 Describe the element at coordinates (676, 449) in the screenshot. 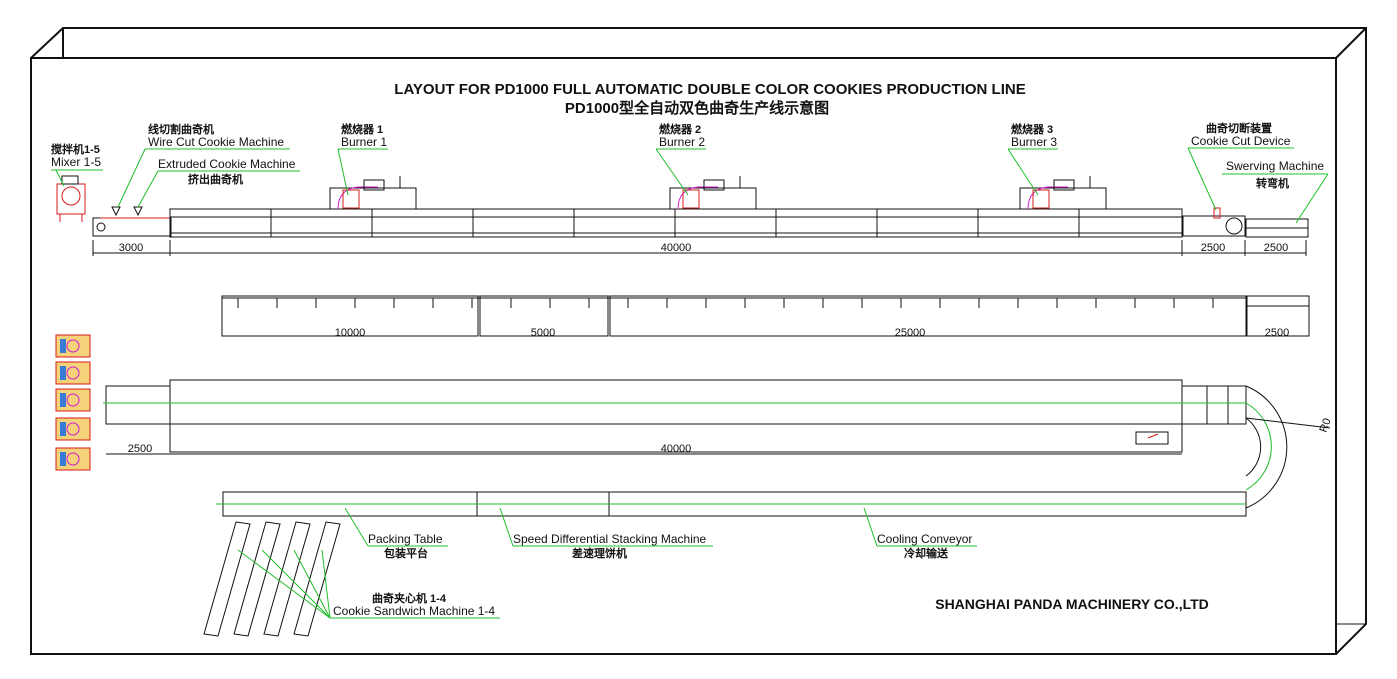

I see `dim-40000-row3: 40000` at that location.